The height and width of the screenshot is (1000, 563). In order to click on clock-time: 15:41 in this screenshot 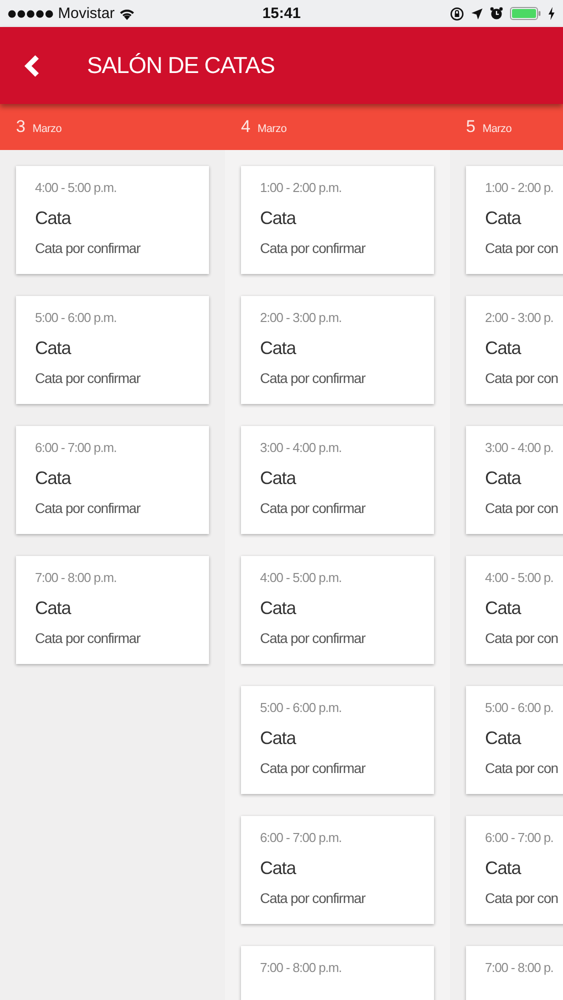, I will do `click(281, 13)`.